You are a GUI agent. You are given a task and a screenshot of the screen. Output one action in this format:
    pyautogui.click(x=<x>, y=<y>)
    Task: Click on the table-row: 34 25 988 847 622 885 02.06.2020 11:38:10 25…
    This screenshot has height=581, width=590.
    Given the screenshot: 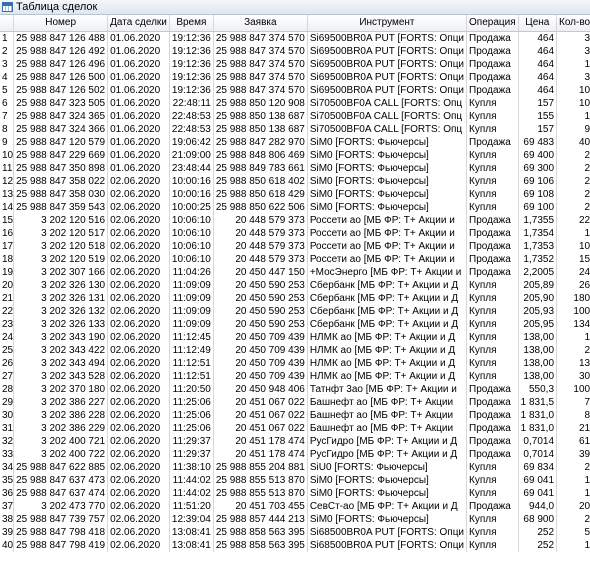 What is the action you would take?
    pyautogui.click(x=295, y=467)
    